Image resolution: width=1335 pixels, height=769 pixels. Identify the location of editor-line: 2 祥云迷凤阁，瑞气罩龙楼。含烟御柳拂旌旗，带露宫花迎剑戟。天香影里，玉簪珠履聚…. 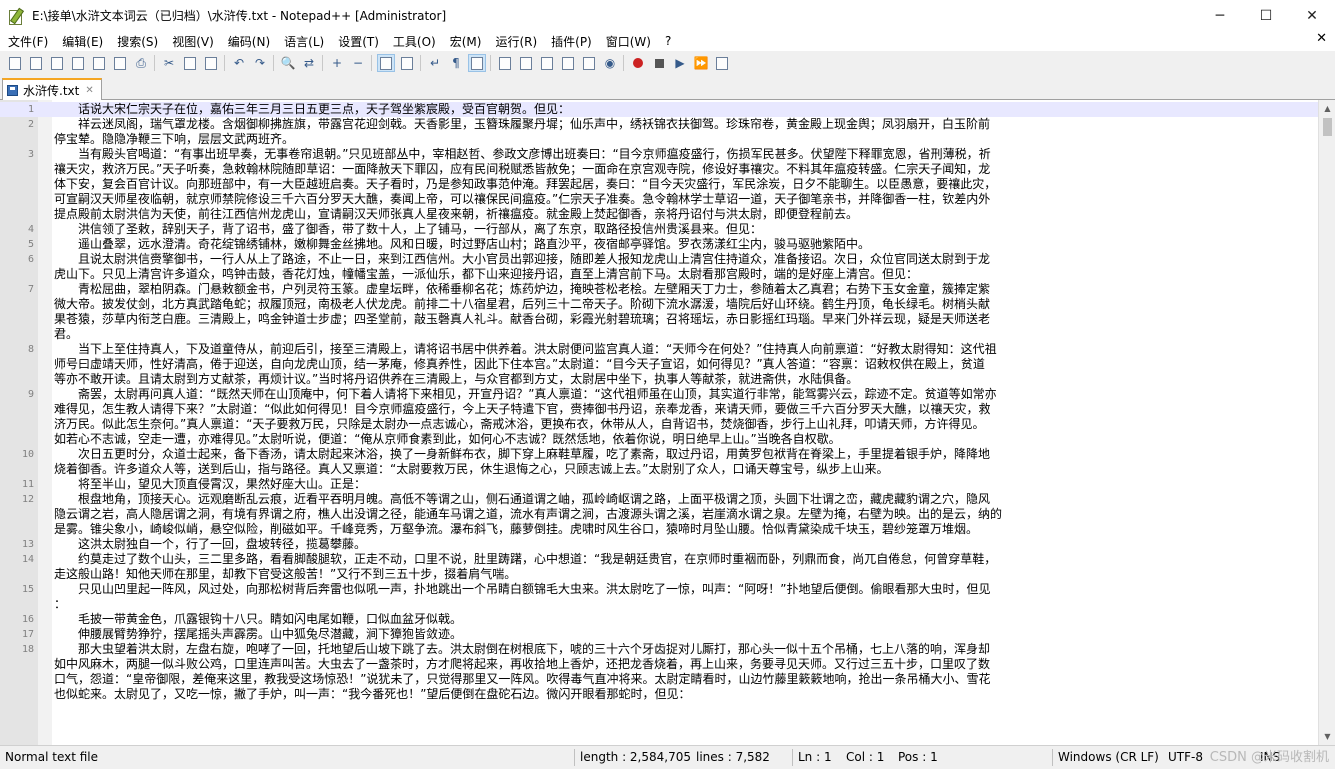
(659, 124).